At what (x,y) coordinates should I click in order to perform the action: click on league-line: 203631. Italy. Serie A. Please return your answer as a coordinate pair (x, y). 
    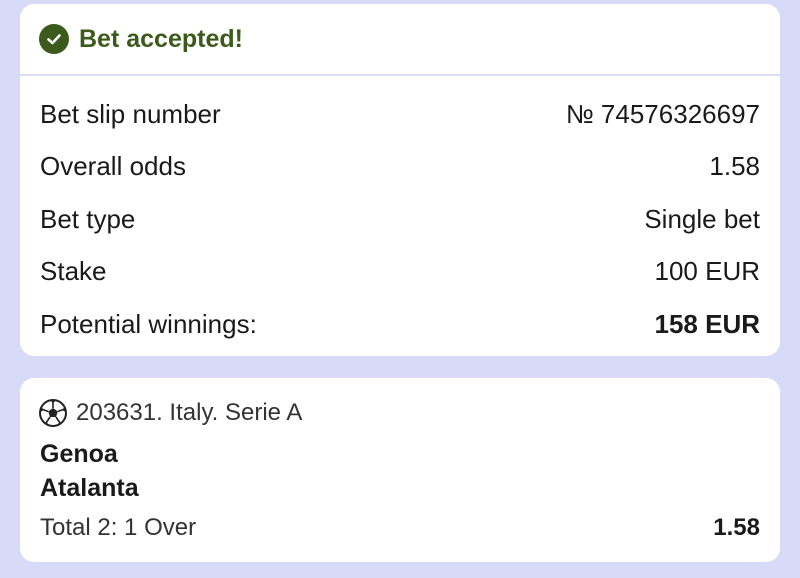
    Looking at the image, I should click on (170, 413).